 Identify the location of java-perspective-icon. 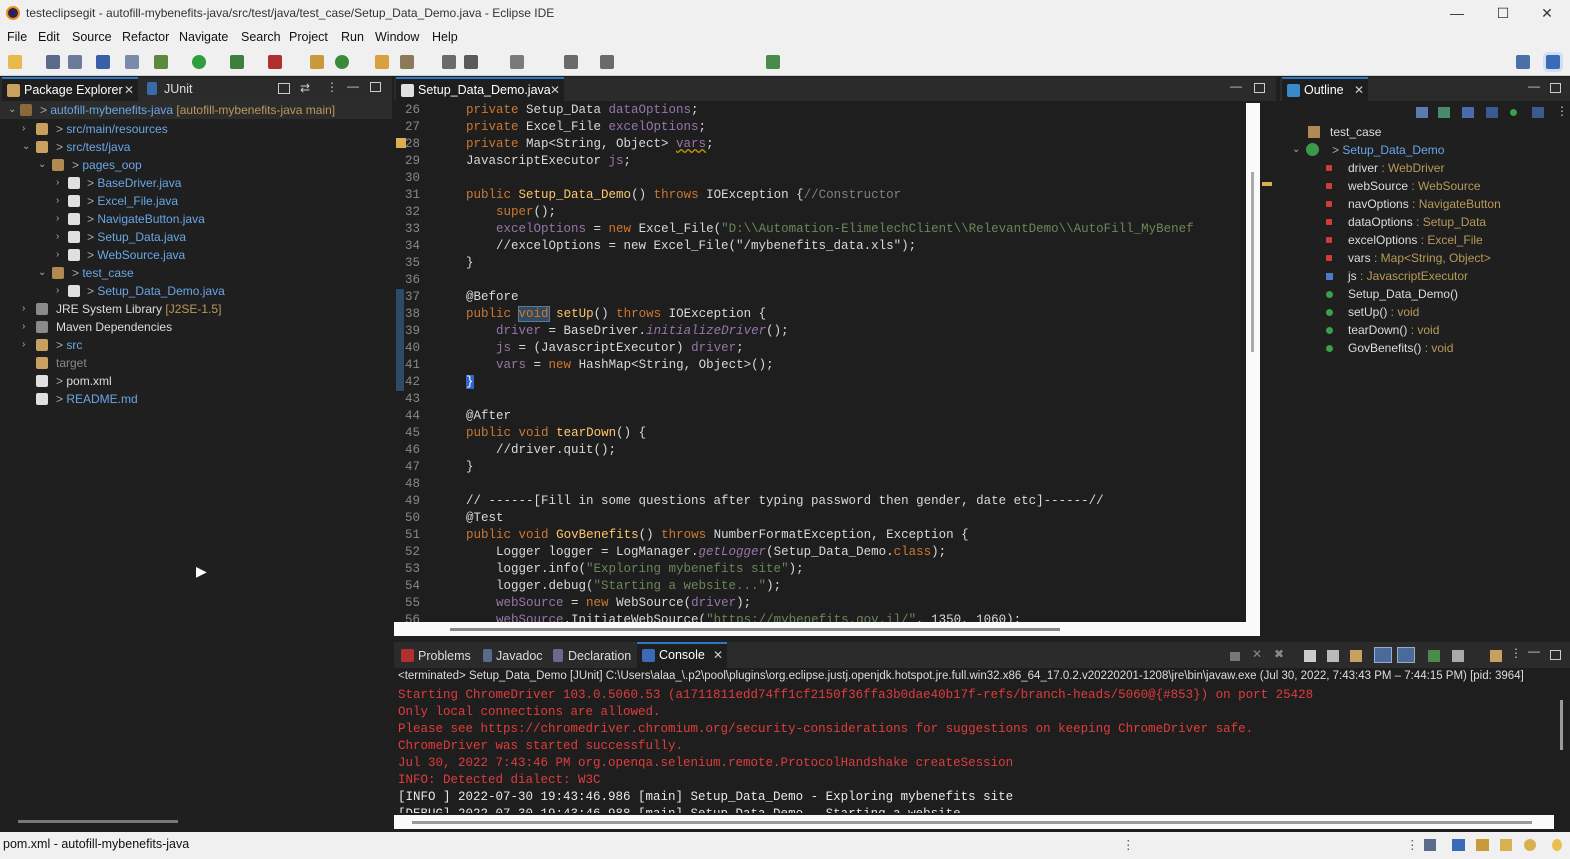
(1553, 62).